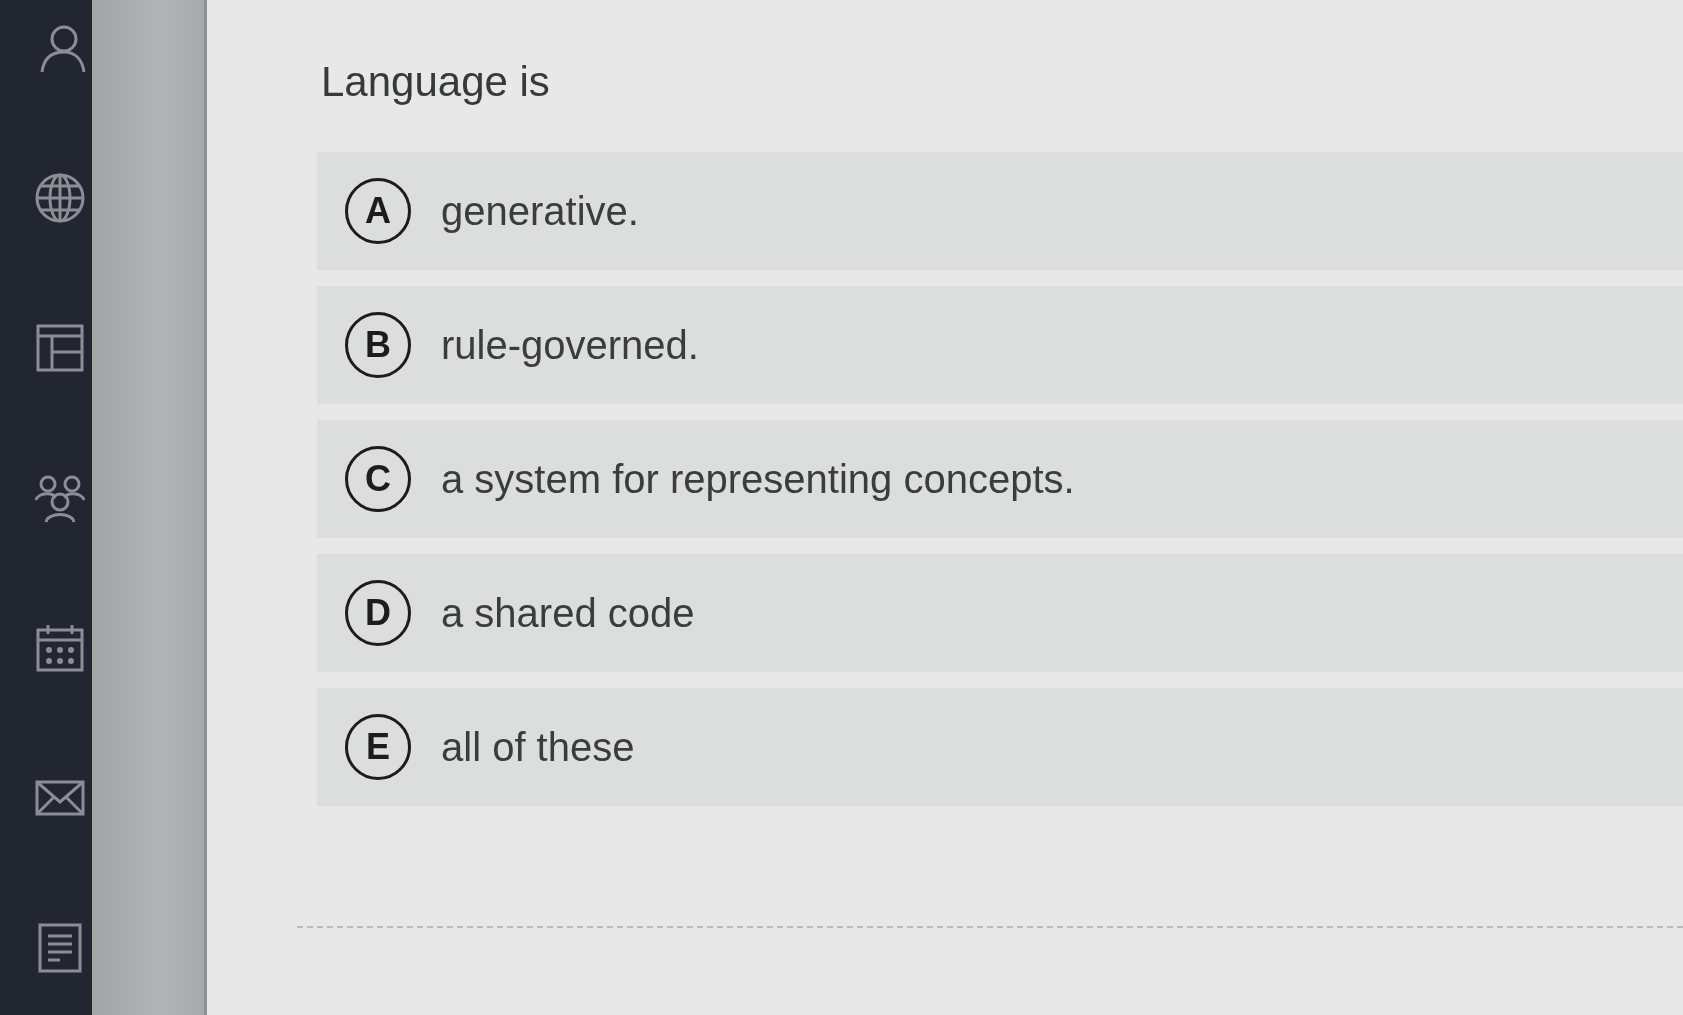 The image size is (1683, 1015). Describe the element at coordinates (568, 613) in the screenshot. I see `option-text: a shared code` at that location.